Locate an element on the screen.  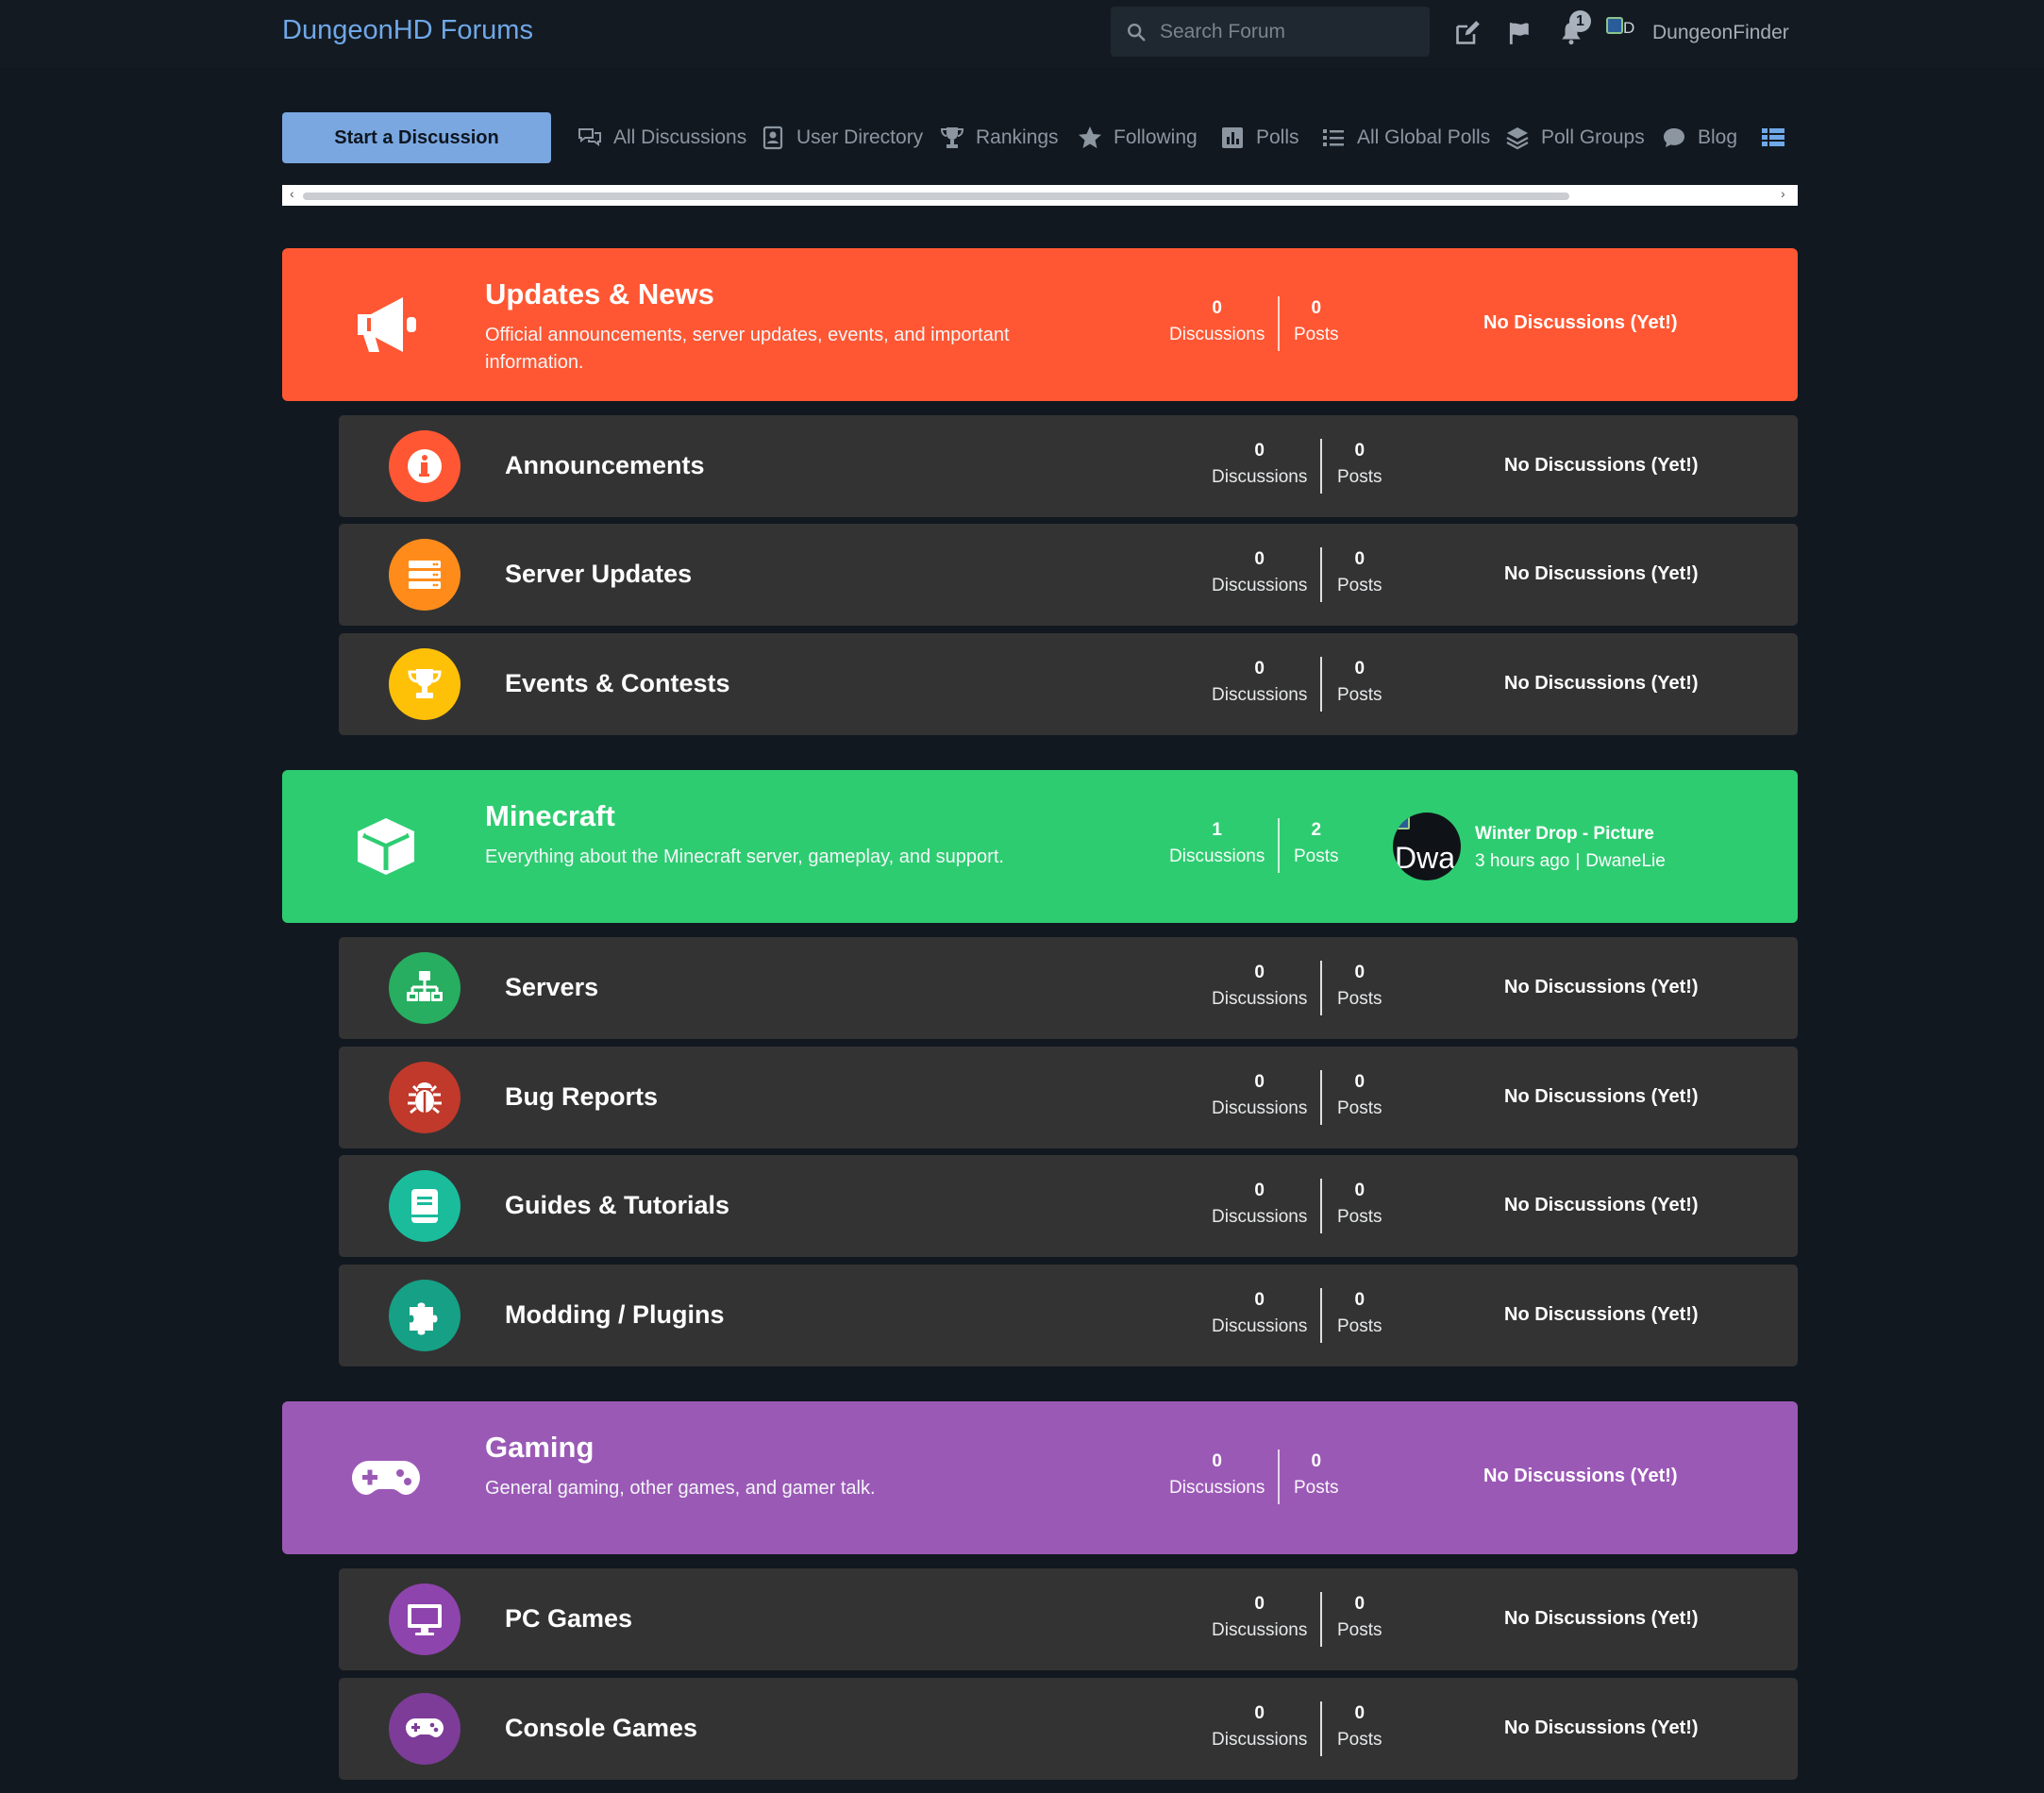
category-title: Gaming is located at coordinates (539, 1448).